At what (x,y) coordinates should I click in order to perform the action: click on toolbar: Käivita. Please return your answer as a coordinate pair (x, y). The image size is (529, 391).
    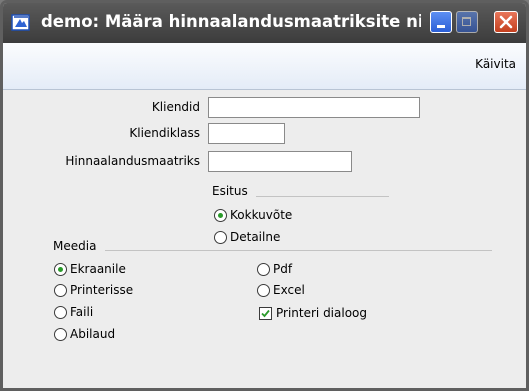
    Looking at the image, I should click on (264, 66).